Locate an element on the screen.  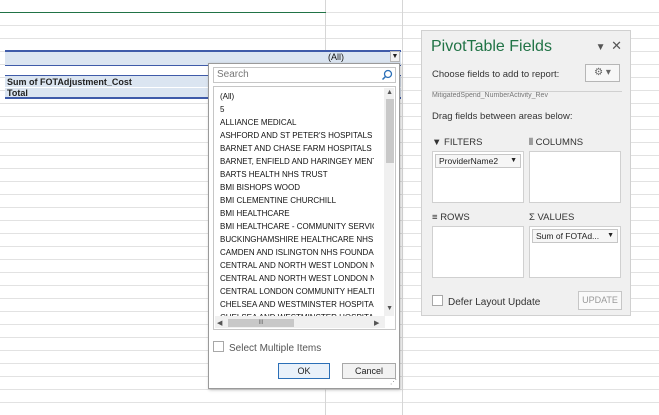
list-item: ASHFORD AND ST PETER'S HOSPITALS N is located at coordinates (297, 135).